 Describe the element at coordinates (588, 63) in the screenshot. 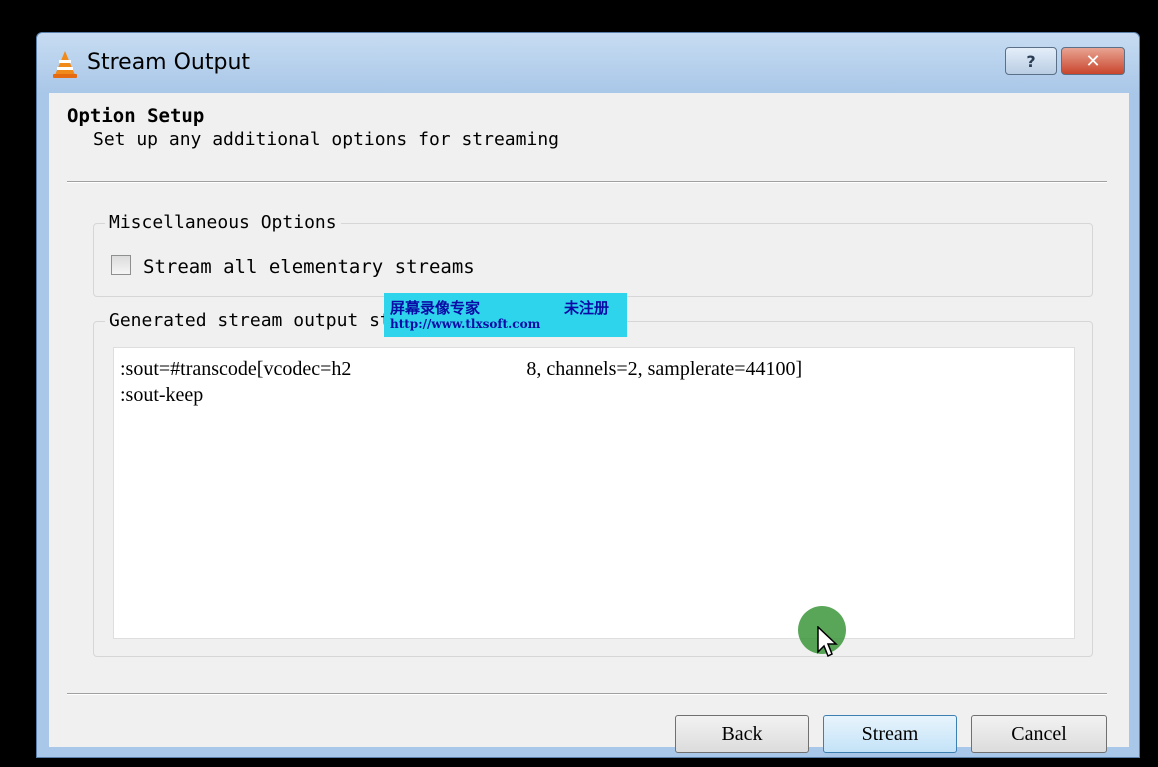

I see `title-bar: Stream Output ? ✕` at that location.